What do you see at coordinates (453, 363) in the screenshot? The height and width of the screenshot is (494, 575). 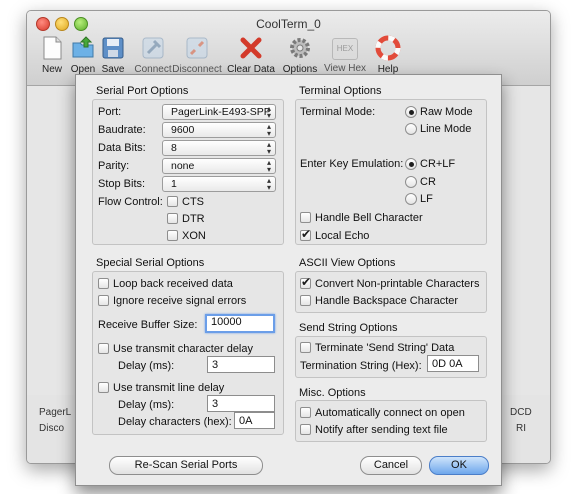 I see `termination-string-input: 0D 0A` at bounding box center [453, 363].